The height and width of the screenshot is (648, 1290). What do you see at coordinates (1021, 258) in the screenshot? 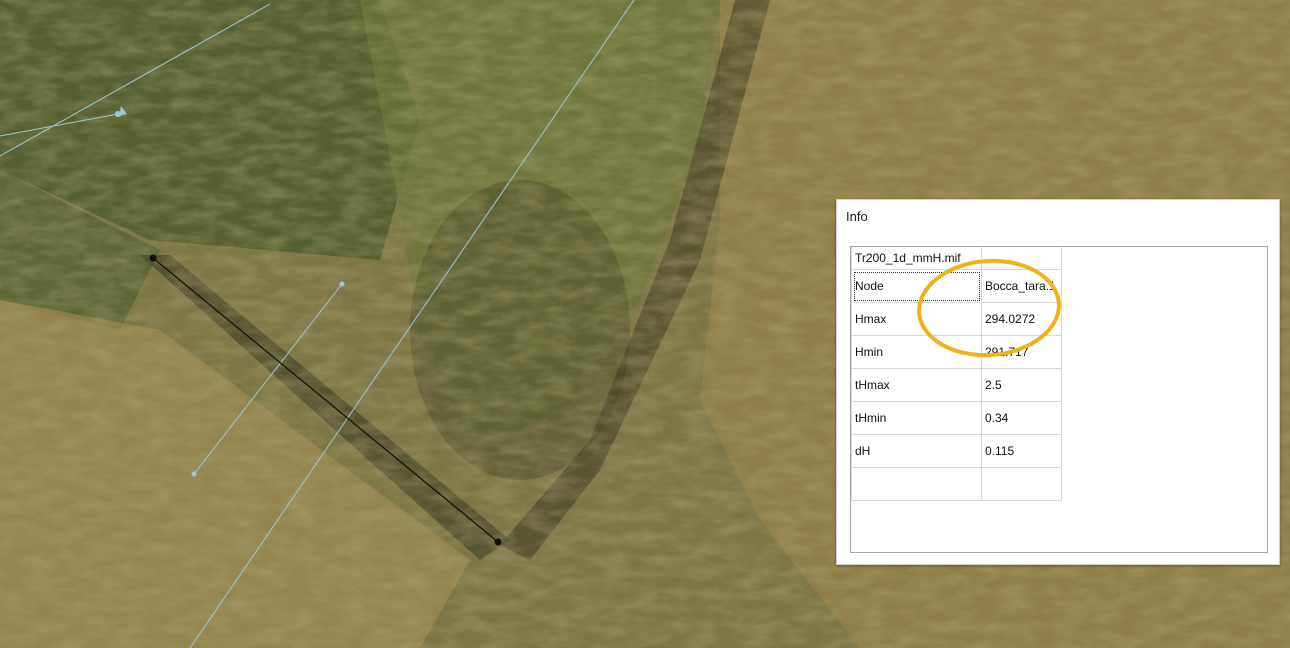
I see `file-value-cell` at bounding box center [1021, 258].